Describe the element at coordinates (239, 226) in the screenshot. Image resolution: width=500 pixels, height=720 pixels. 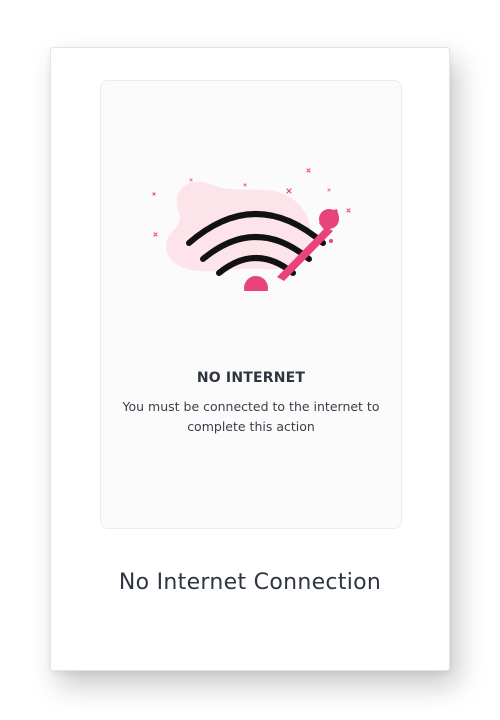
I see `blob-shape` at that location.